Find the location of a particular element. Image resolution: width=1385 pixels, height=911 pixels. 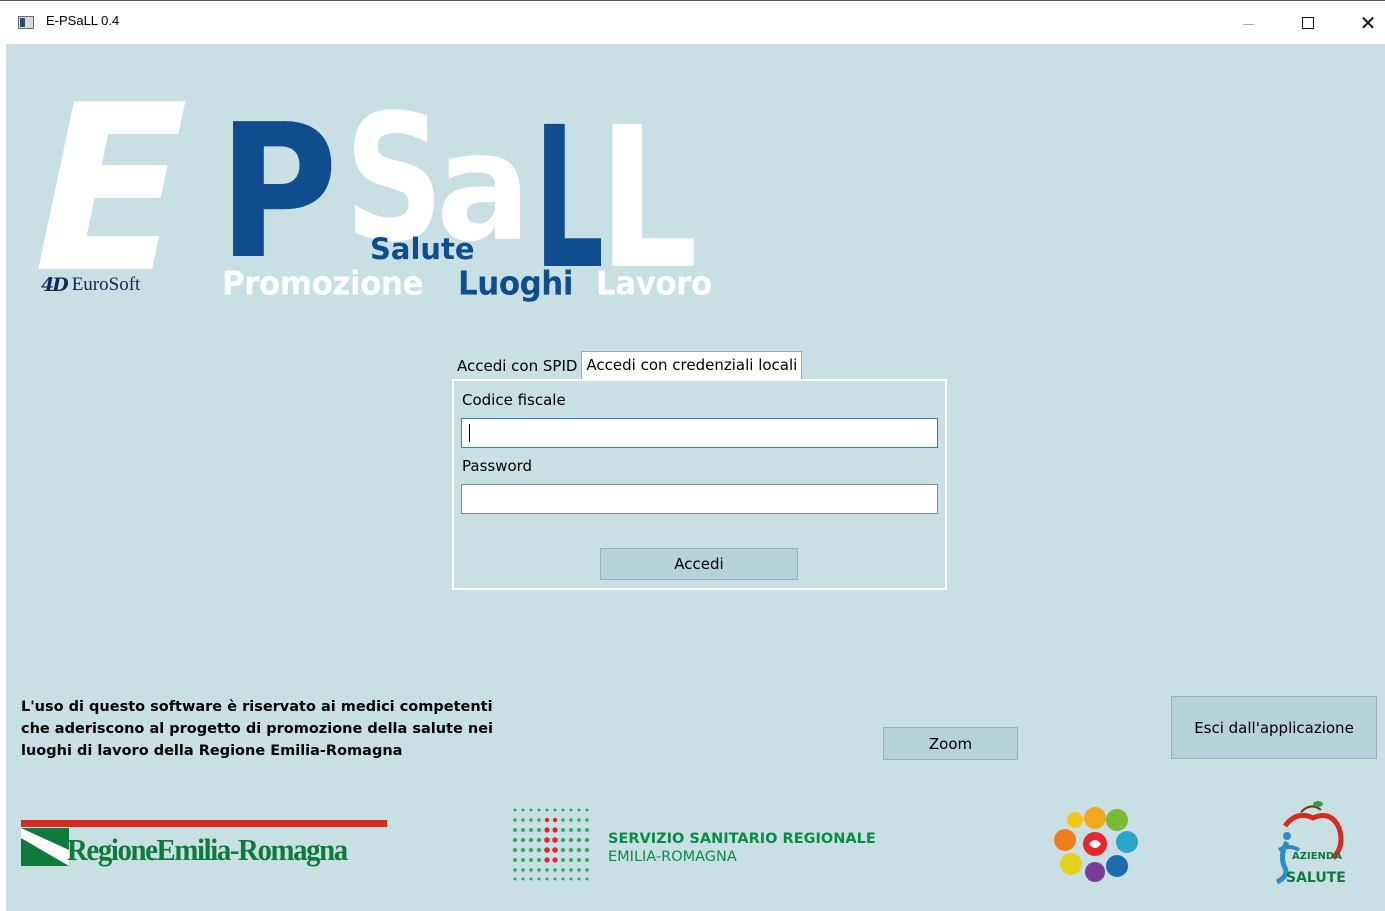

ssr-dot-grid-icon is located at coordinates (551, 844).